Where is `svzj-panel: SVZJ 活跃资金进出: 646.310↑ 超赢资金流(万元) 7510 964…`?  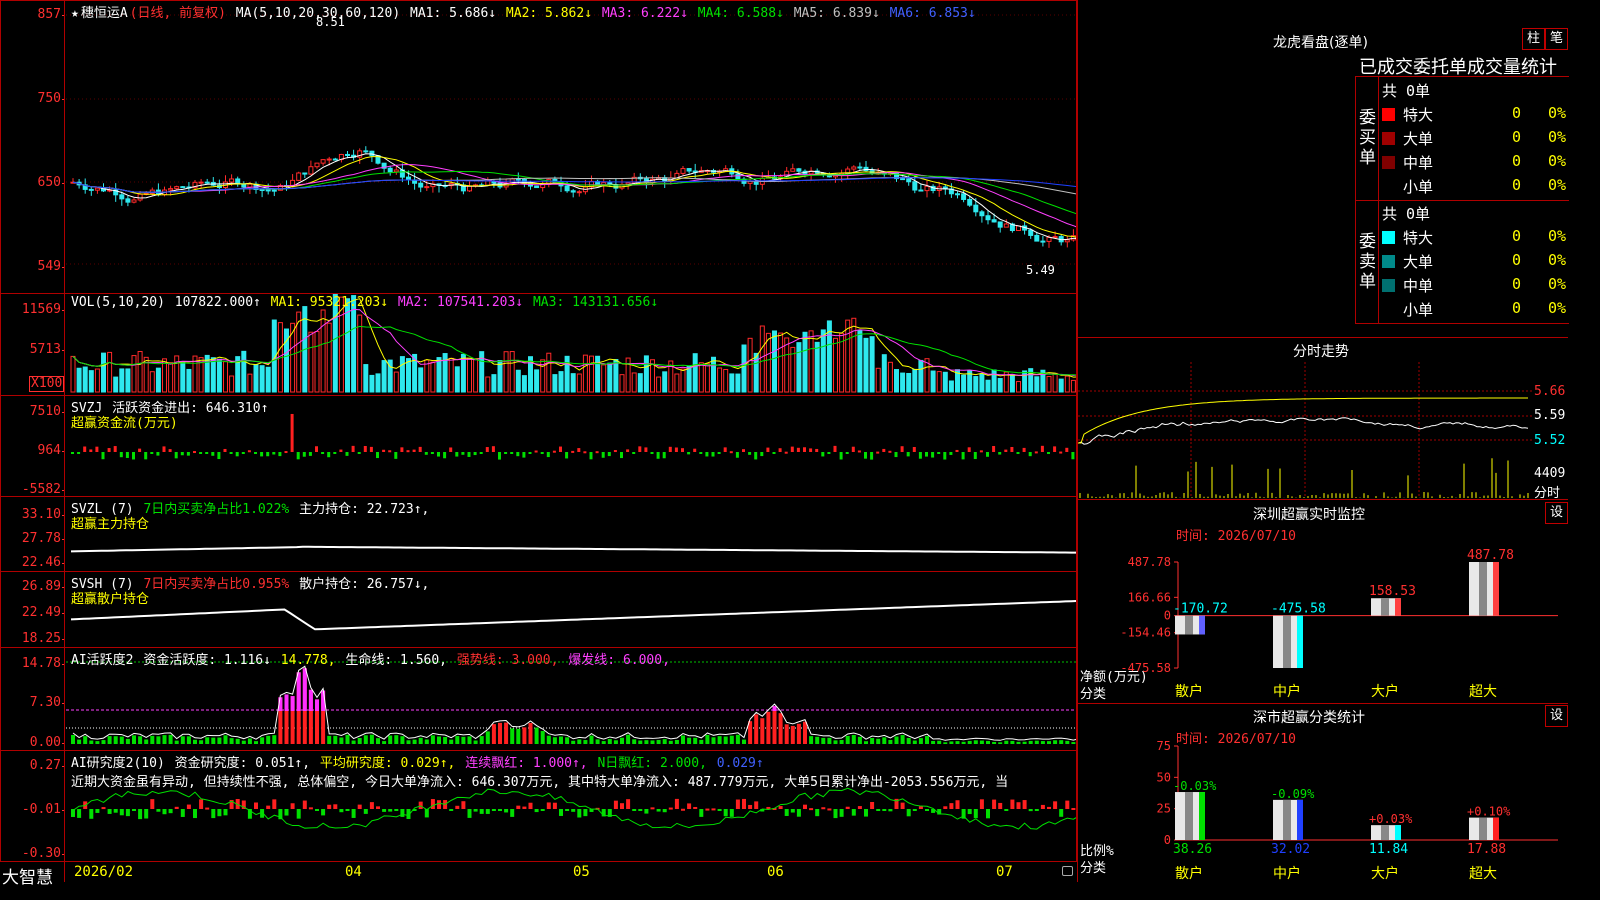
svzj-panel: SVZJ 活跃资金进出: 646.310↑ 超赢资金流(万元) 7510 964… is located at coordinates (538, 446).